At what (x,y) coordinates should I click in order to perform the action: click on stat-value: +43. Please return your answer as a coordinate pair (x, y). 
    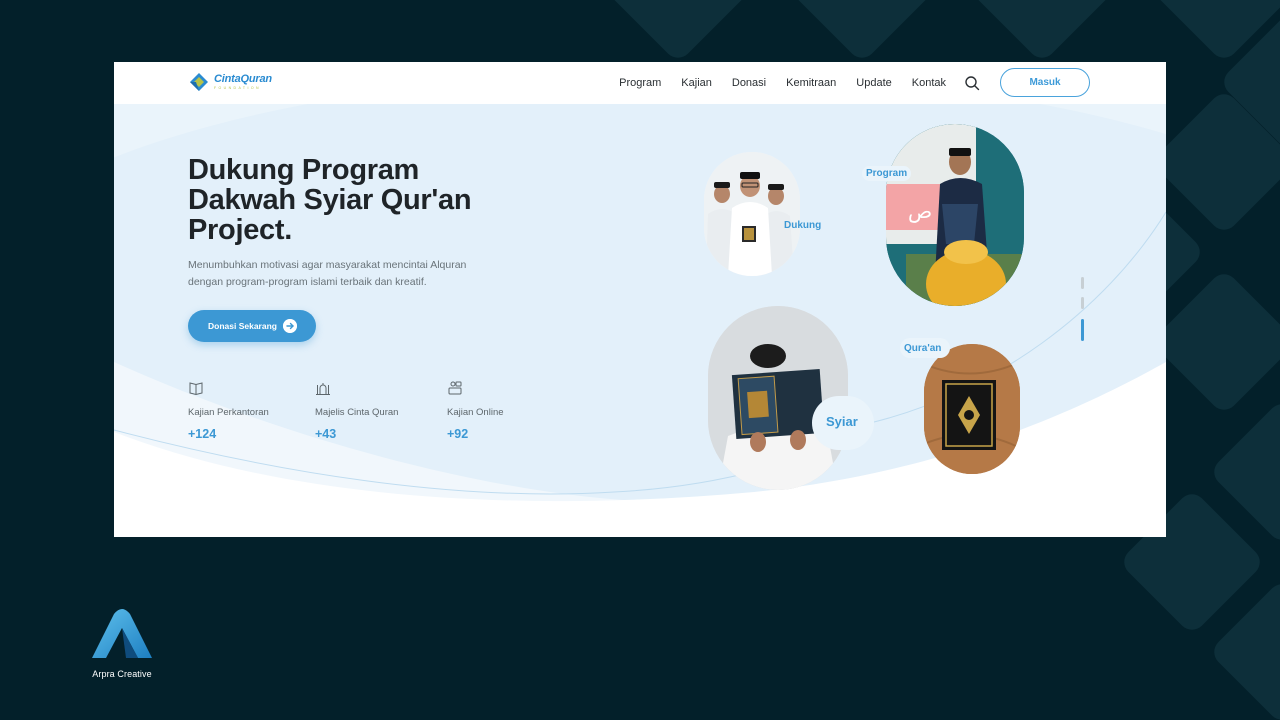
    Looking at the image, I should click on (326, 434).